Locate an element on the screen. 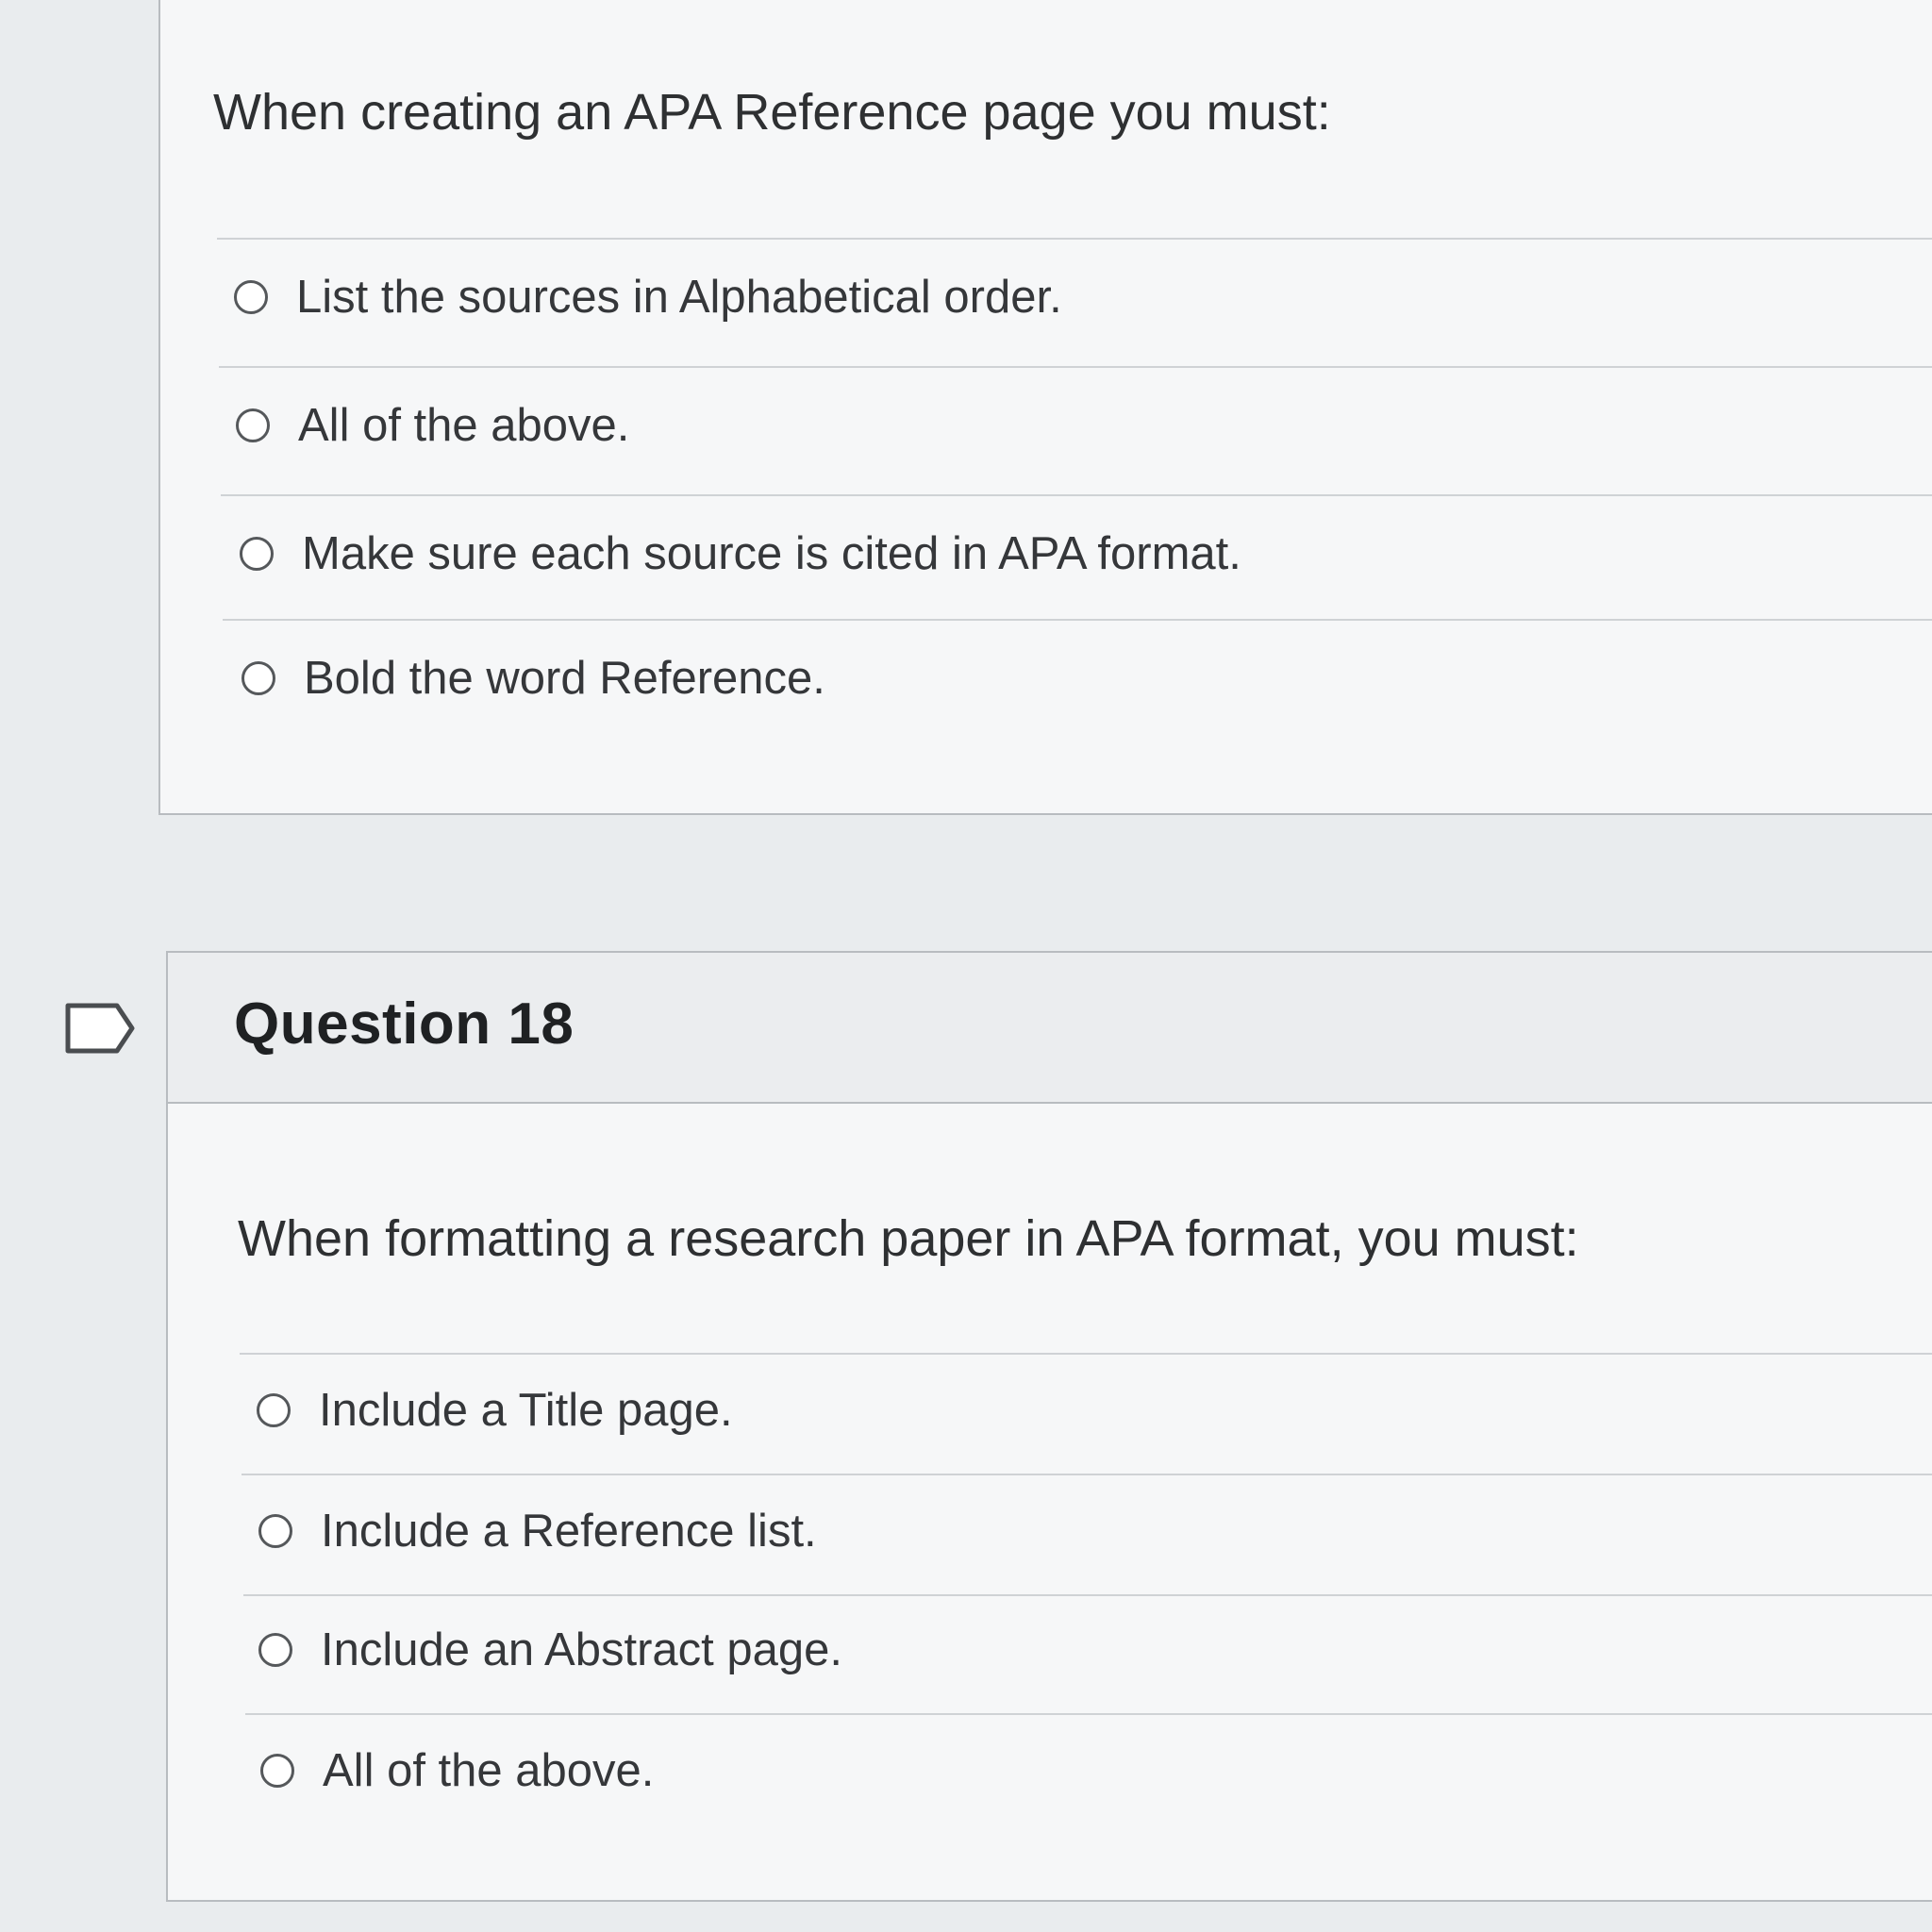 This screenshot has width=1932, height=1932. question-17-option-1: List the sources in Alphabetical order. is located at coordinates (648, 298).